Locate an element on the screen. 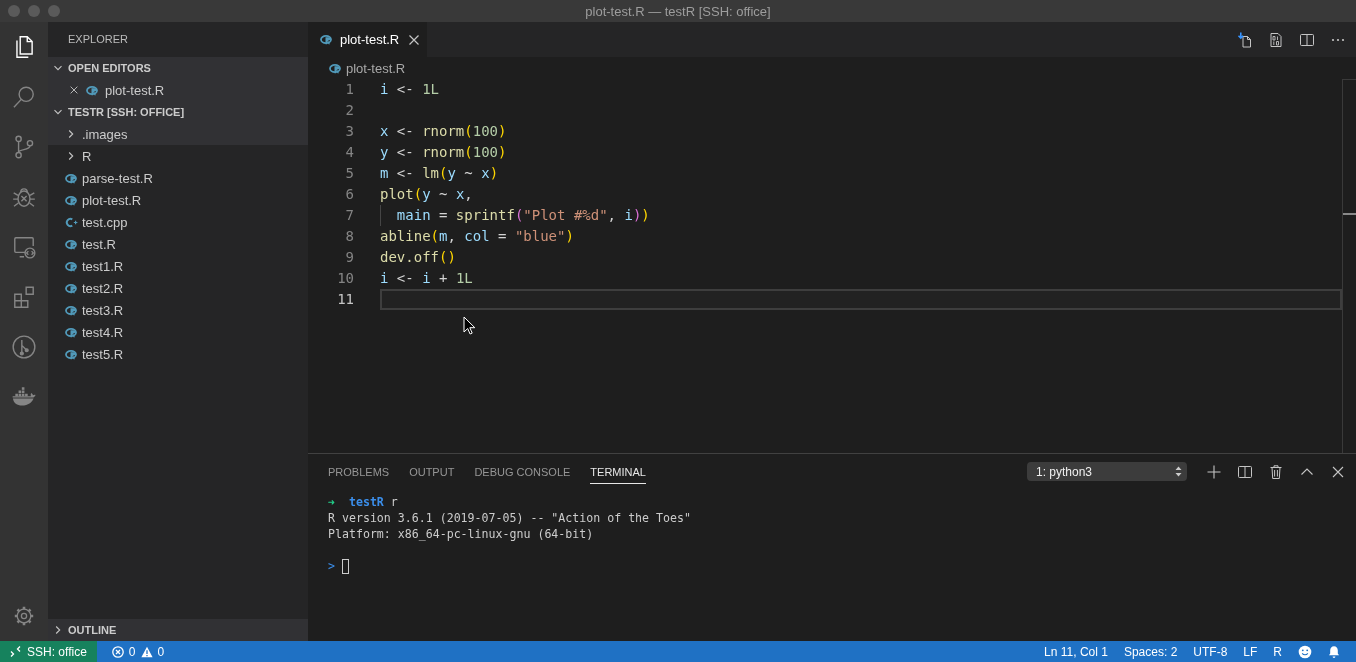  smiley-icon is located at coordinates (1305, 651).